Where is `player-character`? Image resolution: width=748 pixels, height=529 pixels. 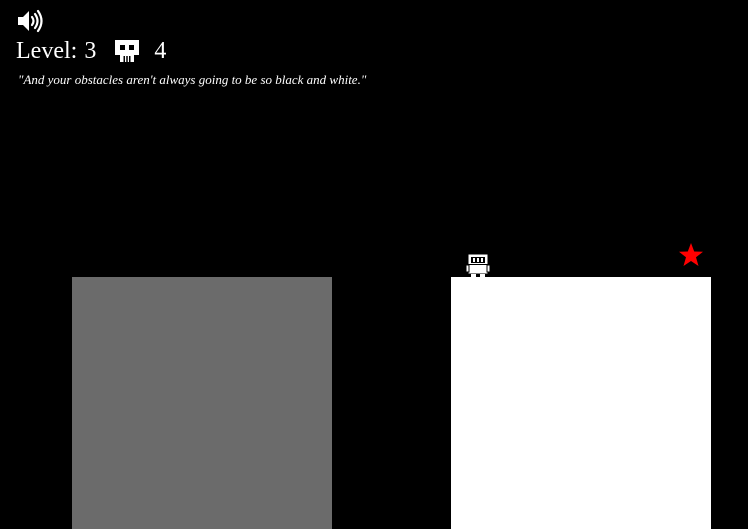
player-character is located at coordinates (478, 265).